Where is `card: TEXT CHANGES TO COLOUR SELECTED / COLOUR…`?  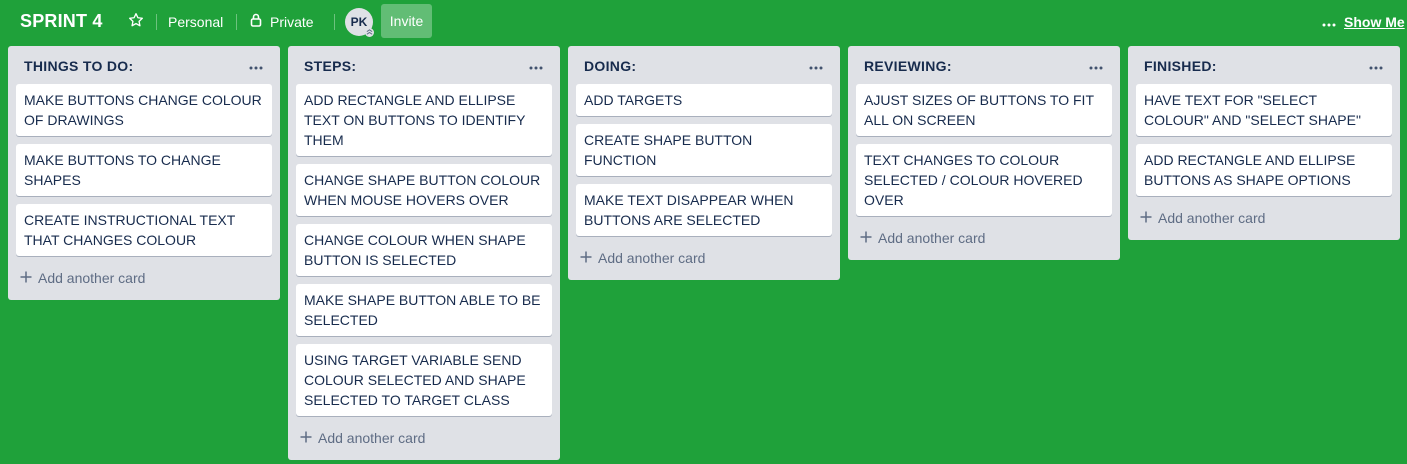
card: TEXT CHANGES TO COLOUR SELECTED / COLOUR… is located at coordinates (984, 180).